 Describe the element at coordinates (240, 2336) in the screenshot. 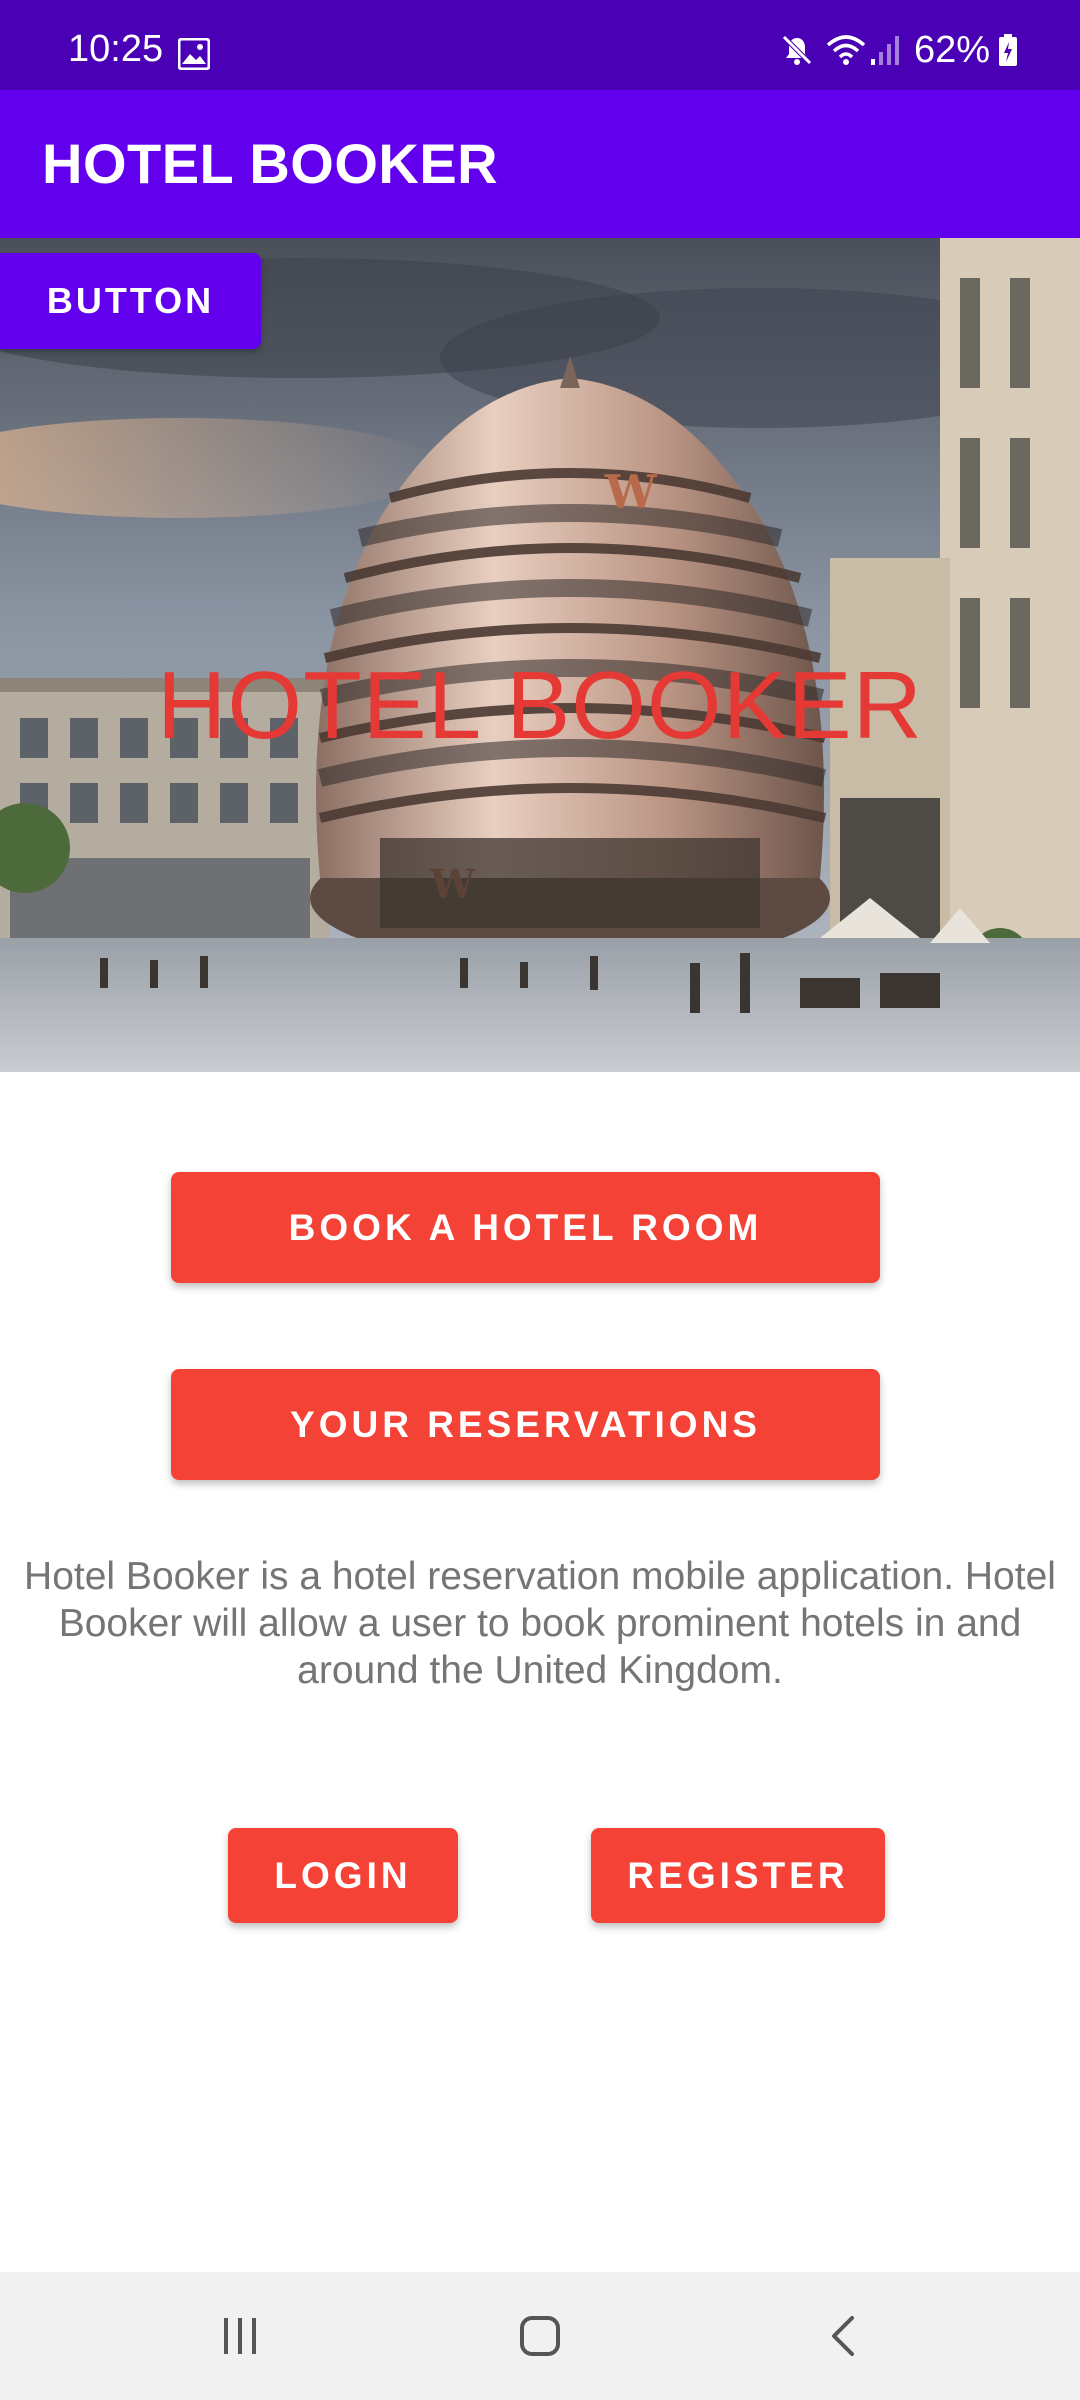

I see `recent-apps-icon` at that location.